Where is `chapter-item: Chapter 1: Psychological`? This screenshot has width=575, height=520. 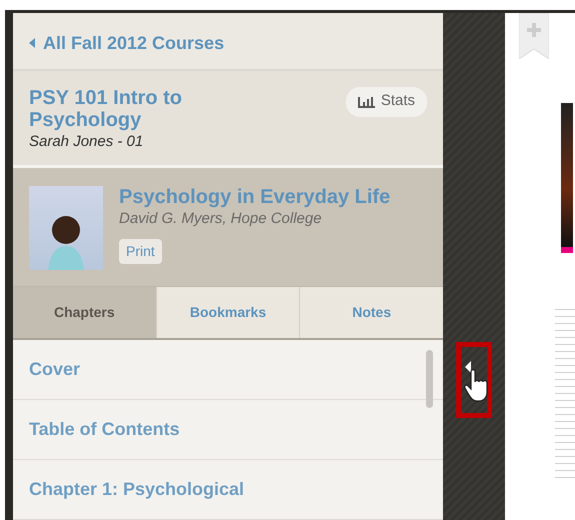
chapter-item: Chapter 1: Psychological is located at coordinates (228, 490).